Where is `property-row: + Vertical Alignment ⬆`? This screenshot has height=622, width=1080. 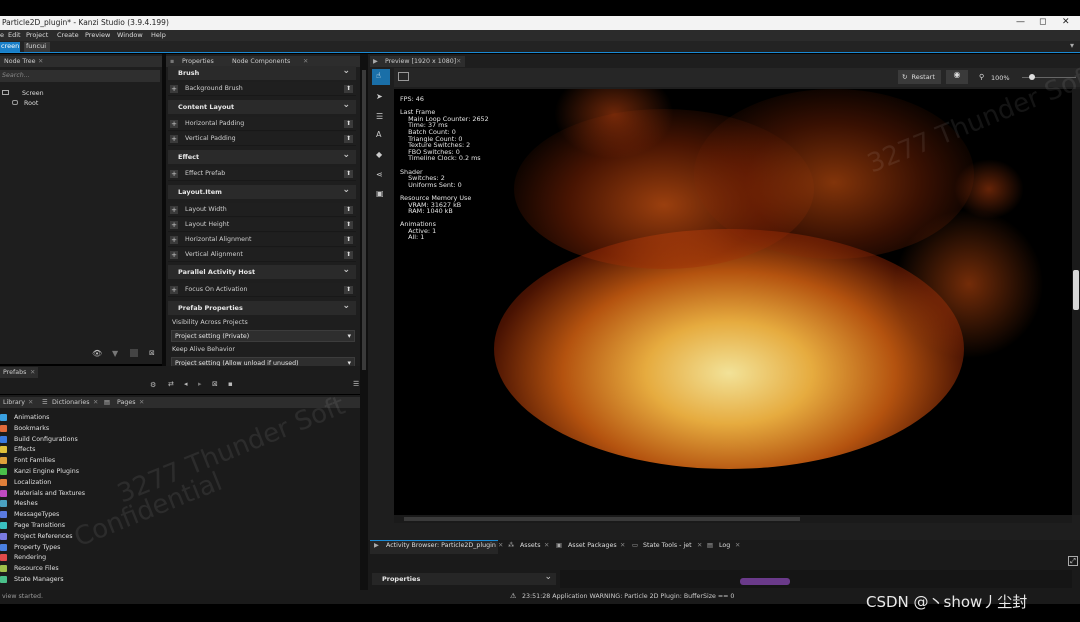
property-row: + Vertical Alignment ⬆ is located at coordinates (262, 255).